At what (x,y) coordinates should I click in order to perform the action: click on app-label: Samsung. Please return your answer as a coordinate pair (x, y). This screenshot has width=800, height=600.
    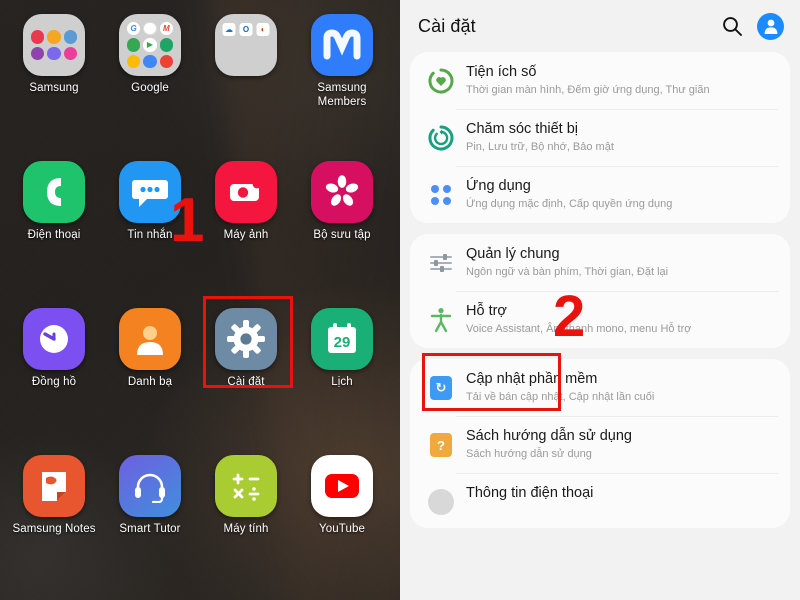
    Looking at the image, I should click on (54, 88).